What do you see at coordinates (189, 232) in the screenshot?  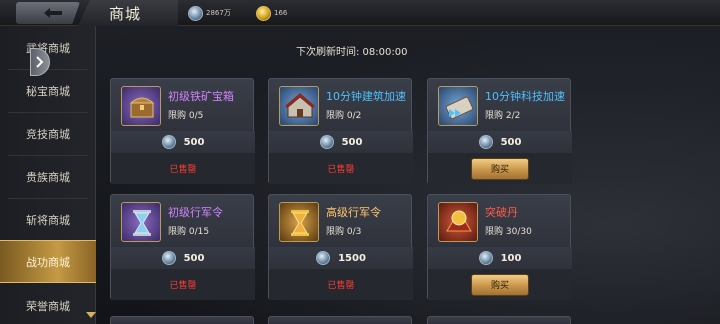 I see `purchase-limit: 限购 0/15` at bounding box center [189, 232].